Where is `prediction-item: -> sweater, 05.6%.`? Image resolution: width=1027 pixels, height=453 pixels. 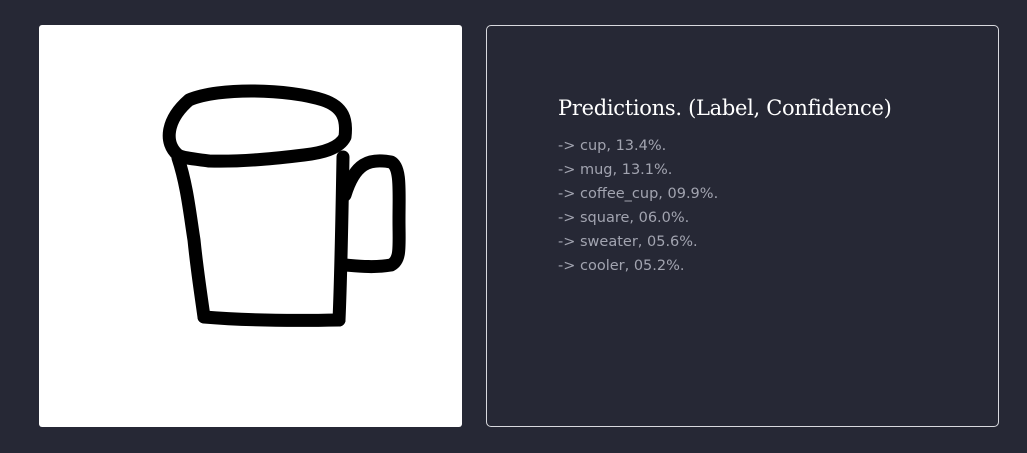 prediction-item: -> sweater, 05.6%. is located at coordinates (628, 242).